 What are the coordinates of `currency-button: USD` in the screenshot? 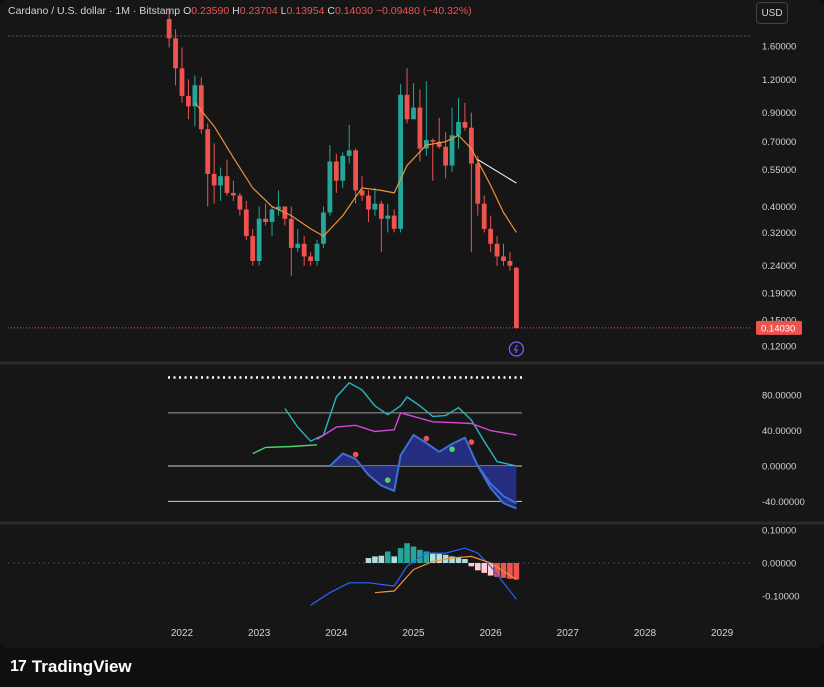 It's located at (772, 13).